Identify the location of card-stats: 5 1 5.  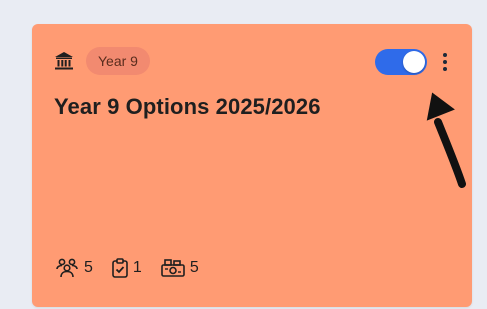
(135, 268).